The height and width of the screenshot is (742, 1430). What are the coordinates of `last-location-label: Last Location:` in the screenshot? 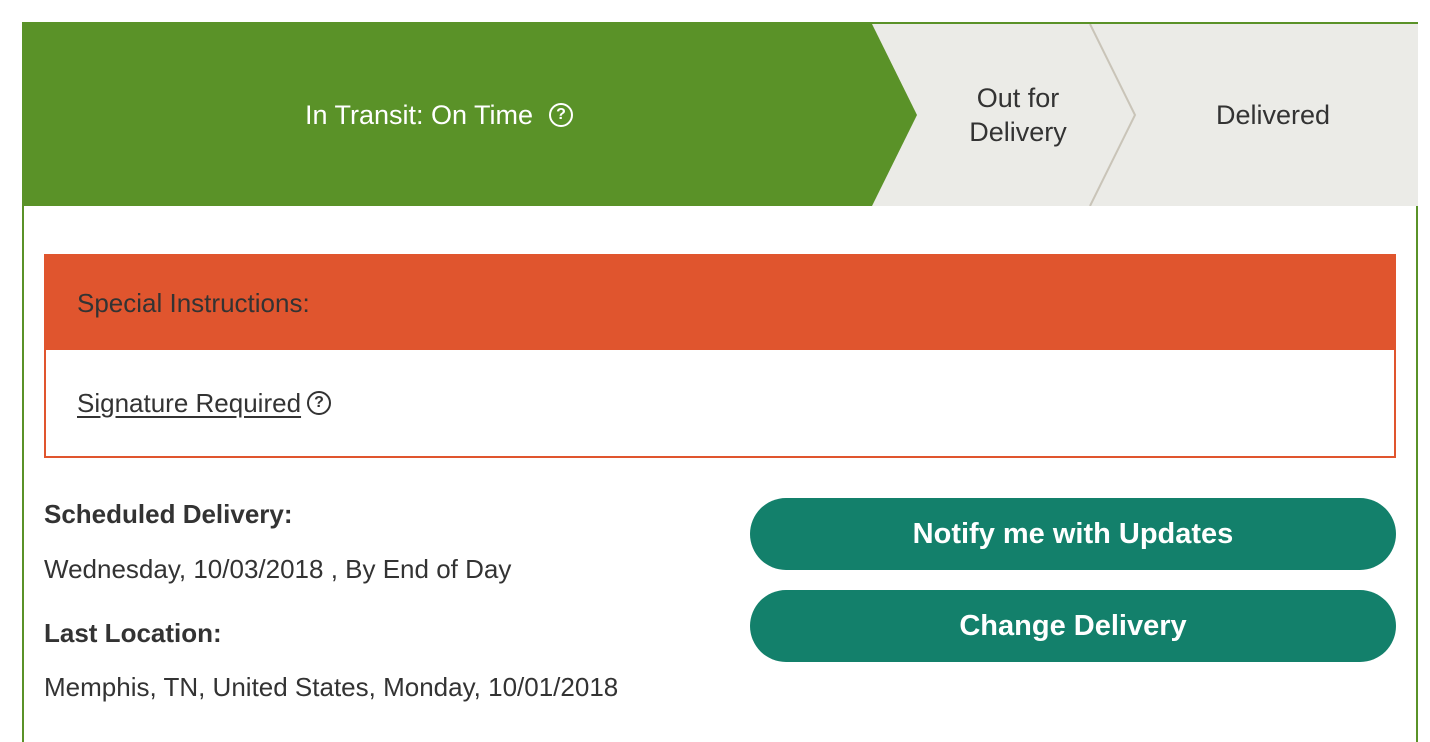 It's located at (133, 633).